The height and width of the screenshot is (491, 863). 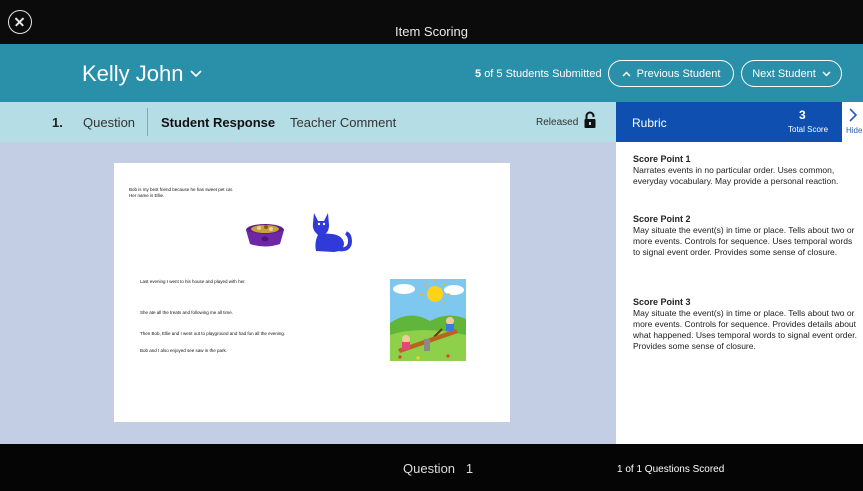 I want to click on submitted-count: 5, so click(x=478, y=74).